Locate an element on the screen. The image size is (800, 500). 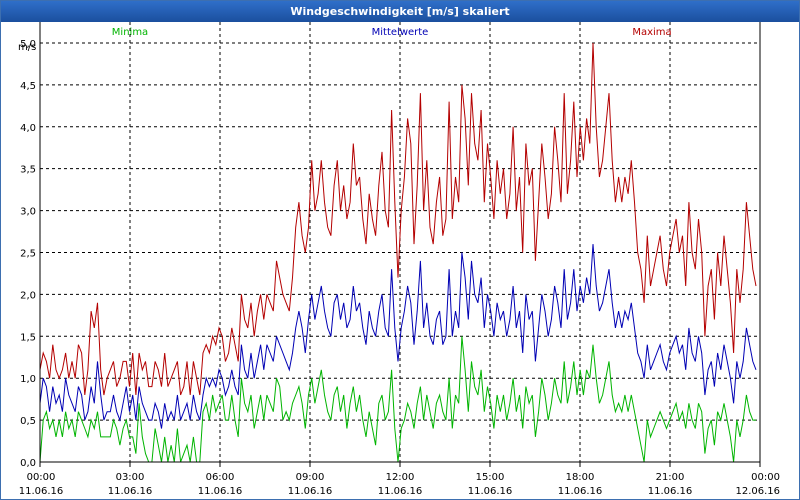
x-tick-time: 03:00 is located at coordinates (130, 477).